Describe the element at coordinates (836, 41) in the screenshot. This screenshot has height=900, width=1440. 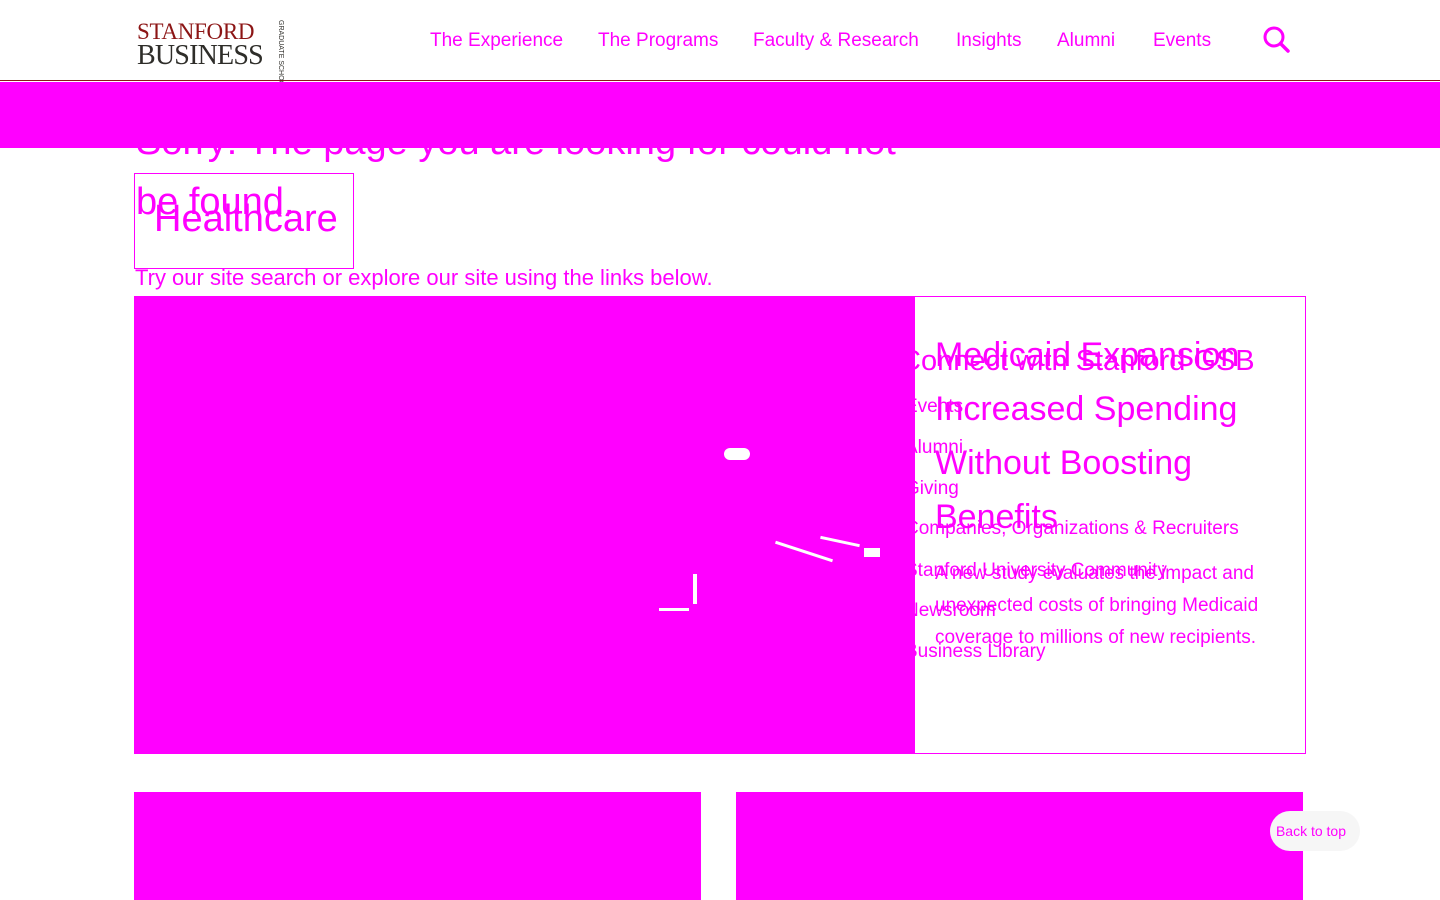
I see `nav-faculty-research: Faculty & Research` at that location.